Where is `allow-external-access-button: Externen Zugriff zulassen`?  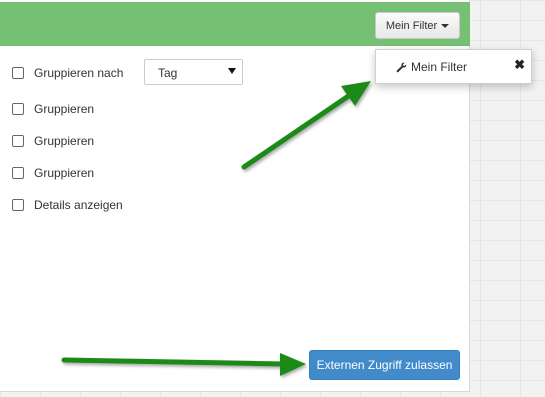 allow-external-access-button: Externen Zugriff zulassen is located at coordinates (384, 365).